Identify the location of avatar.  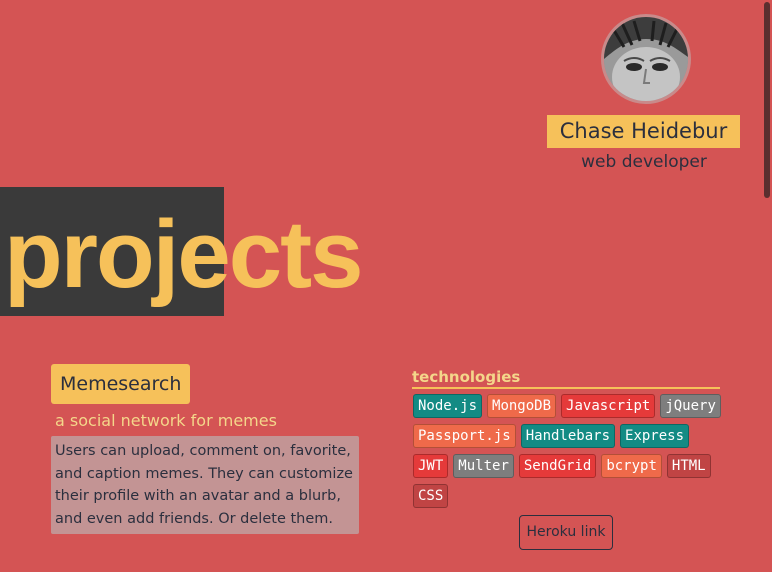
(646, 59).